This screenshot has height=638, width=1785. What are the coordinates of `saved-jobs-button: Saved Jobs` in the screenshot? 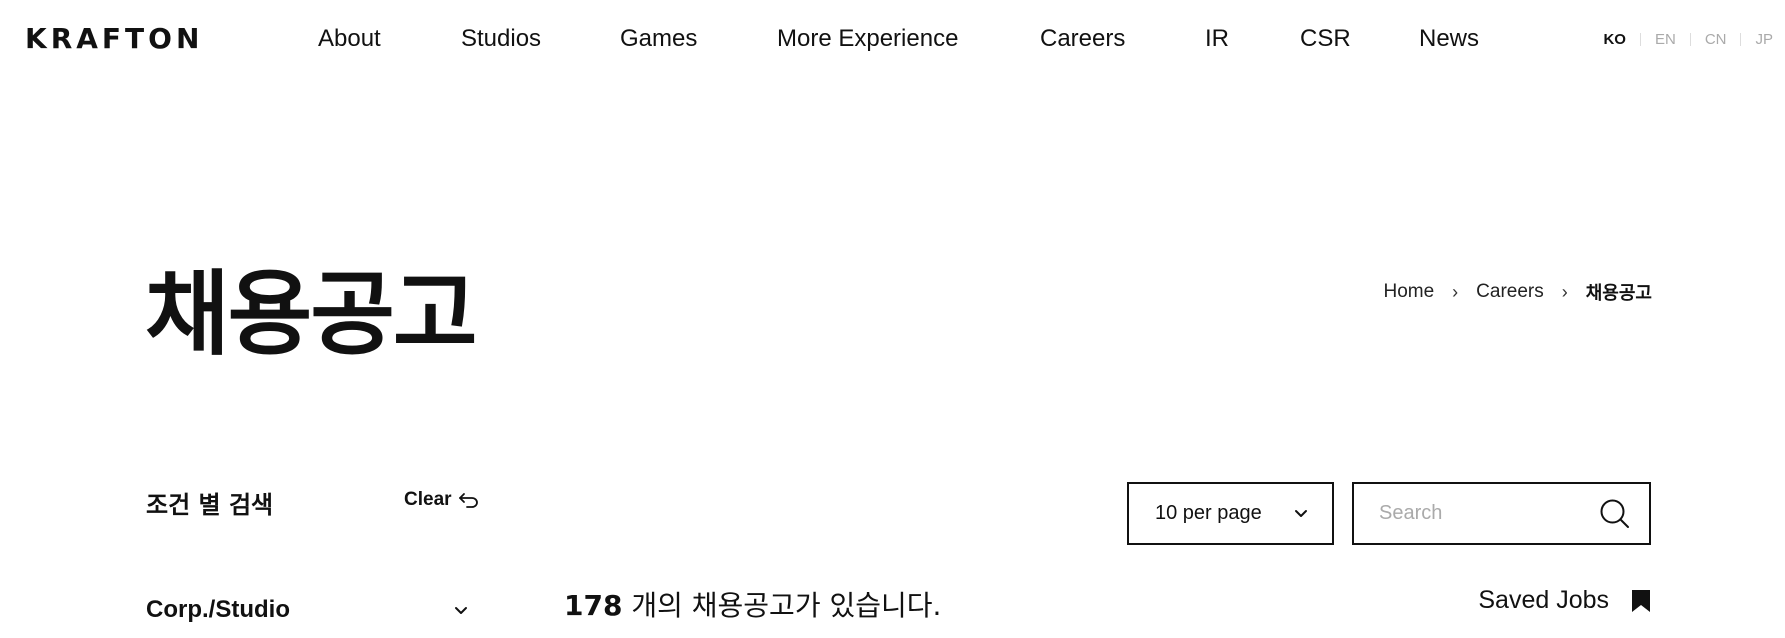 It's located at (1564, 600).